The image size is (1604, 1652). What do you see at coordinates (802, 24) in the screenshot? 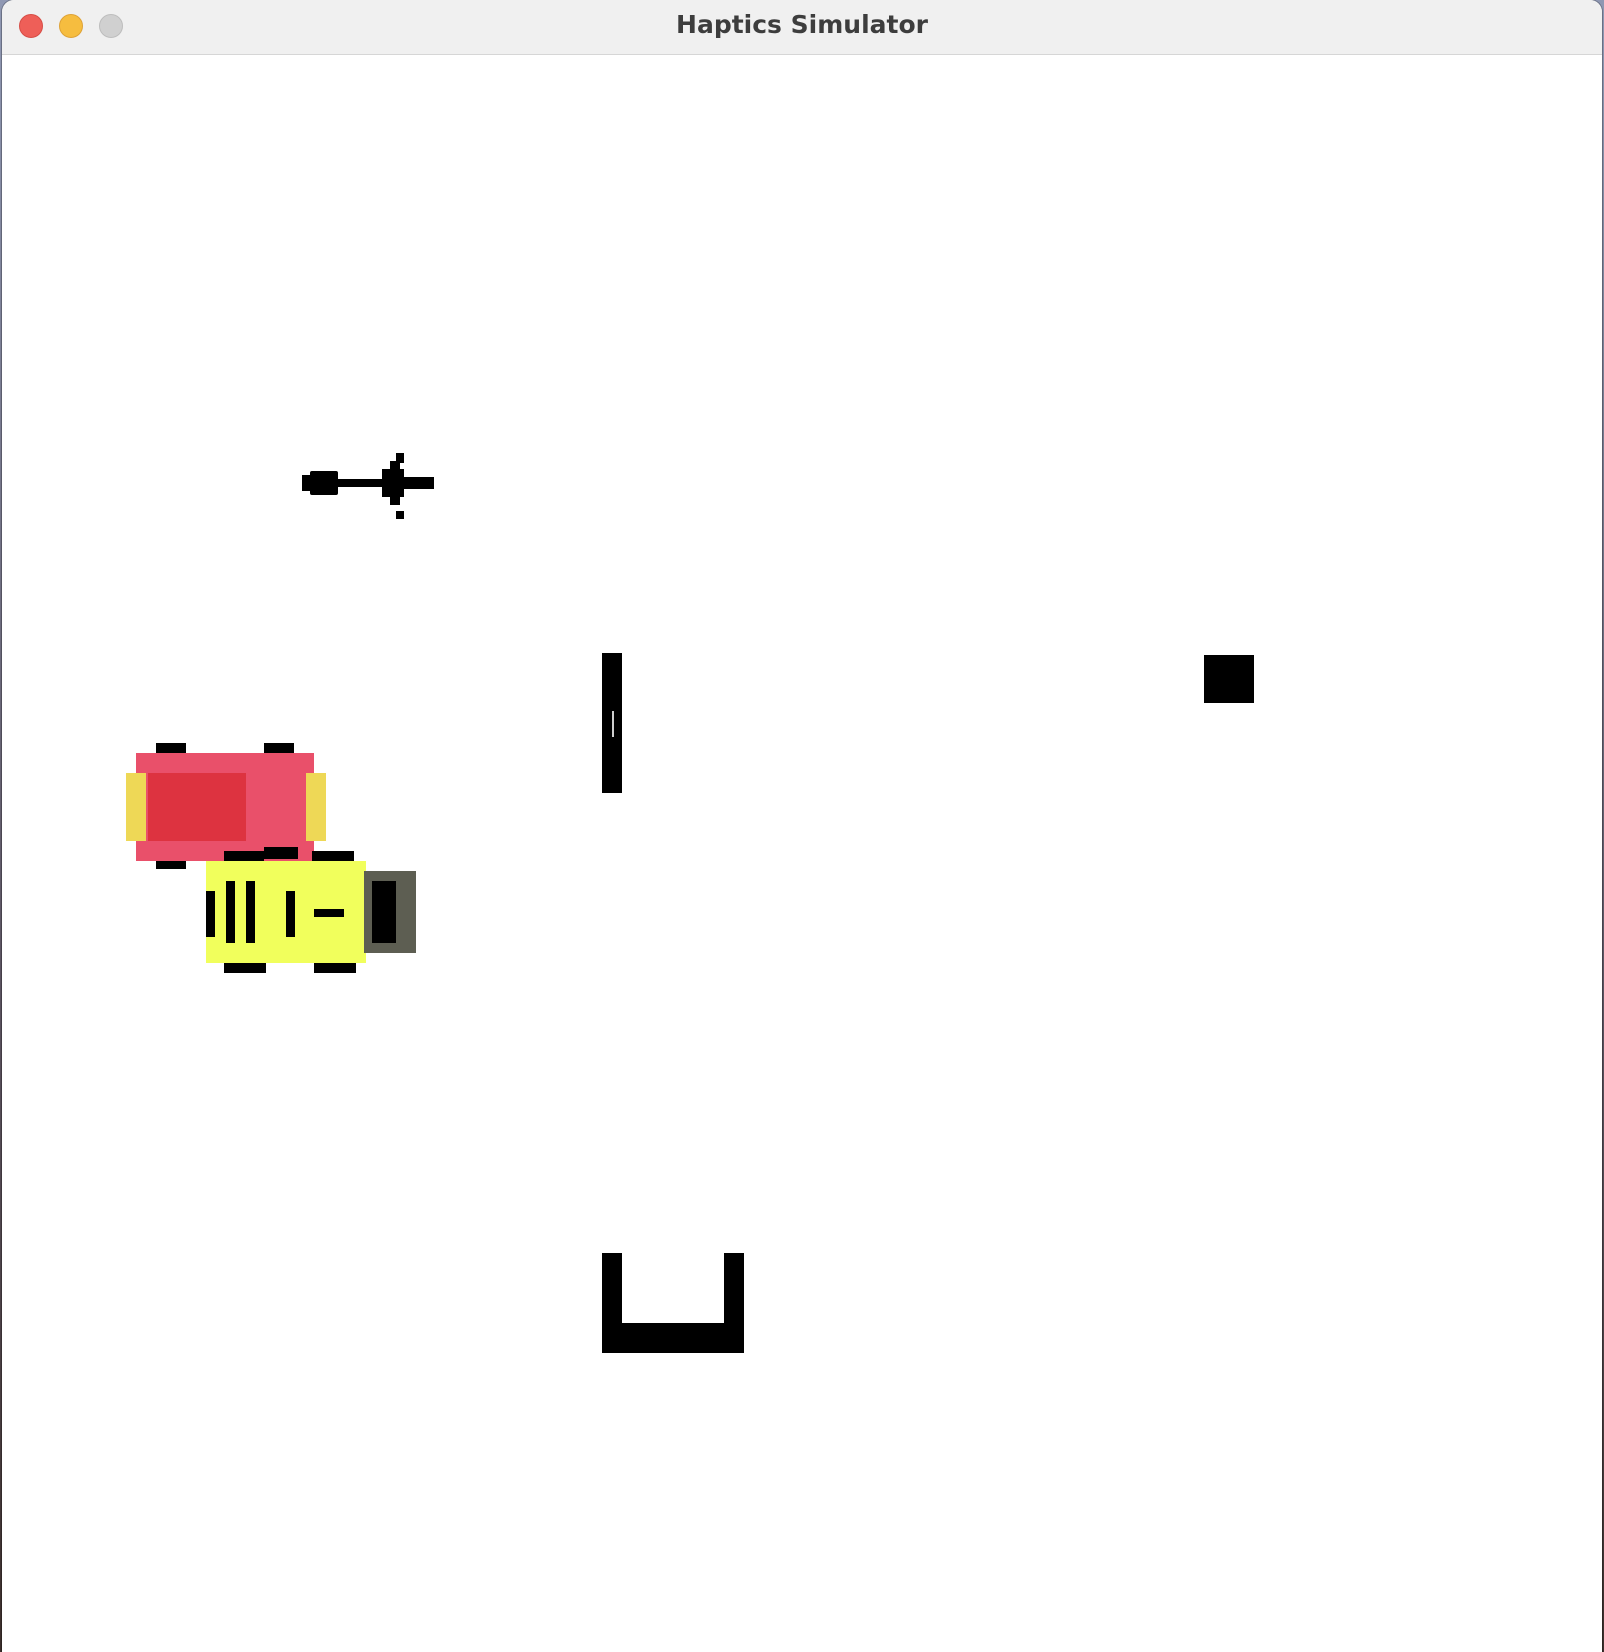
I see `window-title: Haptics Simulator` at bounding box center [802, 24].